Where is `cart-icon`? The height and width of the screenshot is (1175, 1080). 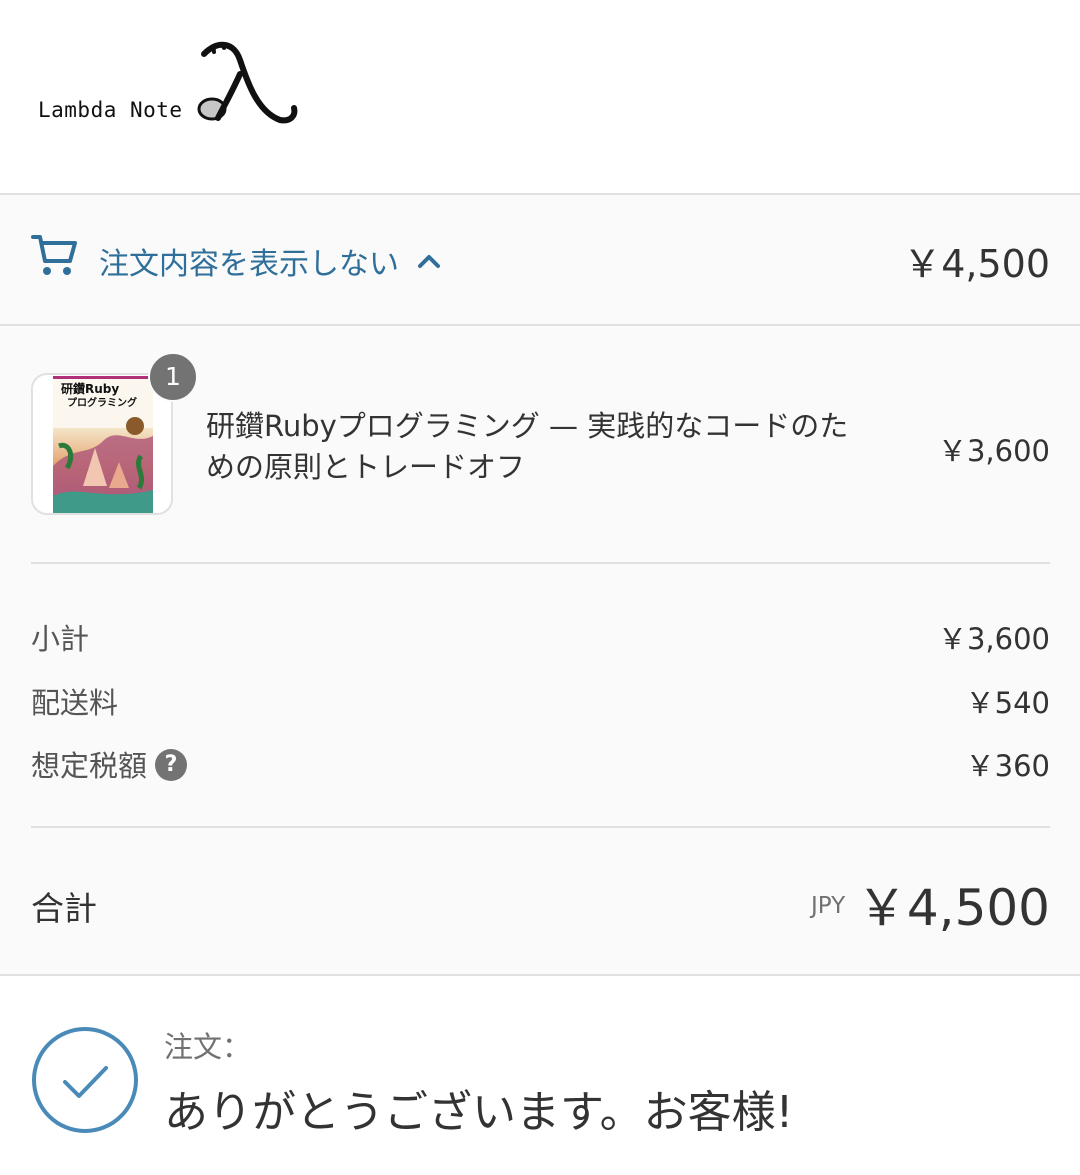 cart-icon is located at coordinates (54, 255).